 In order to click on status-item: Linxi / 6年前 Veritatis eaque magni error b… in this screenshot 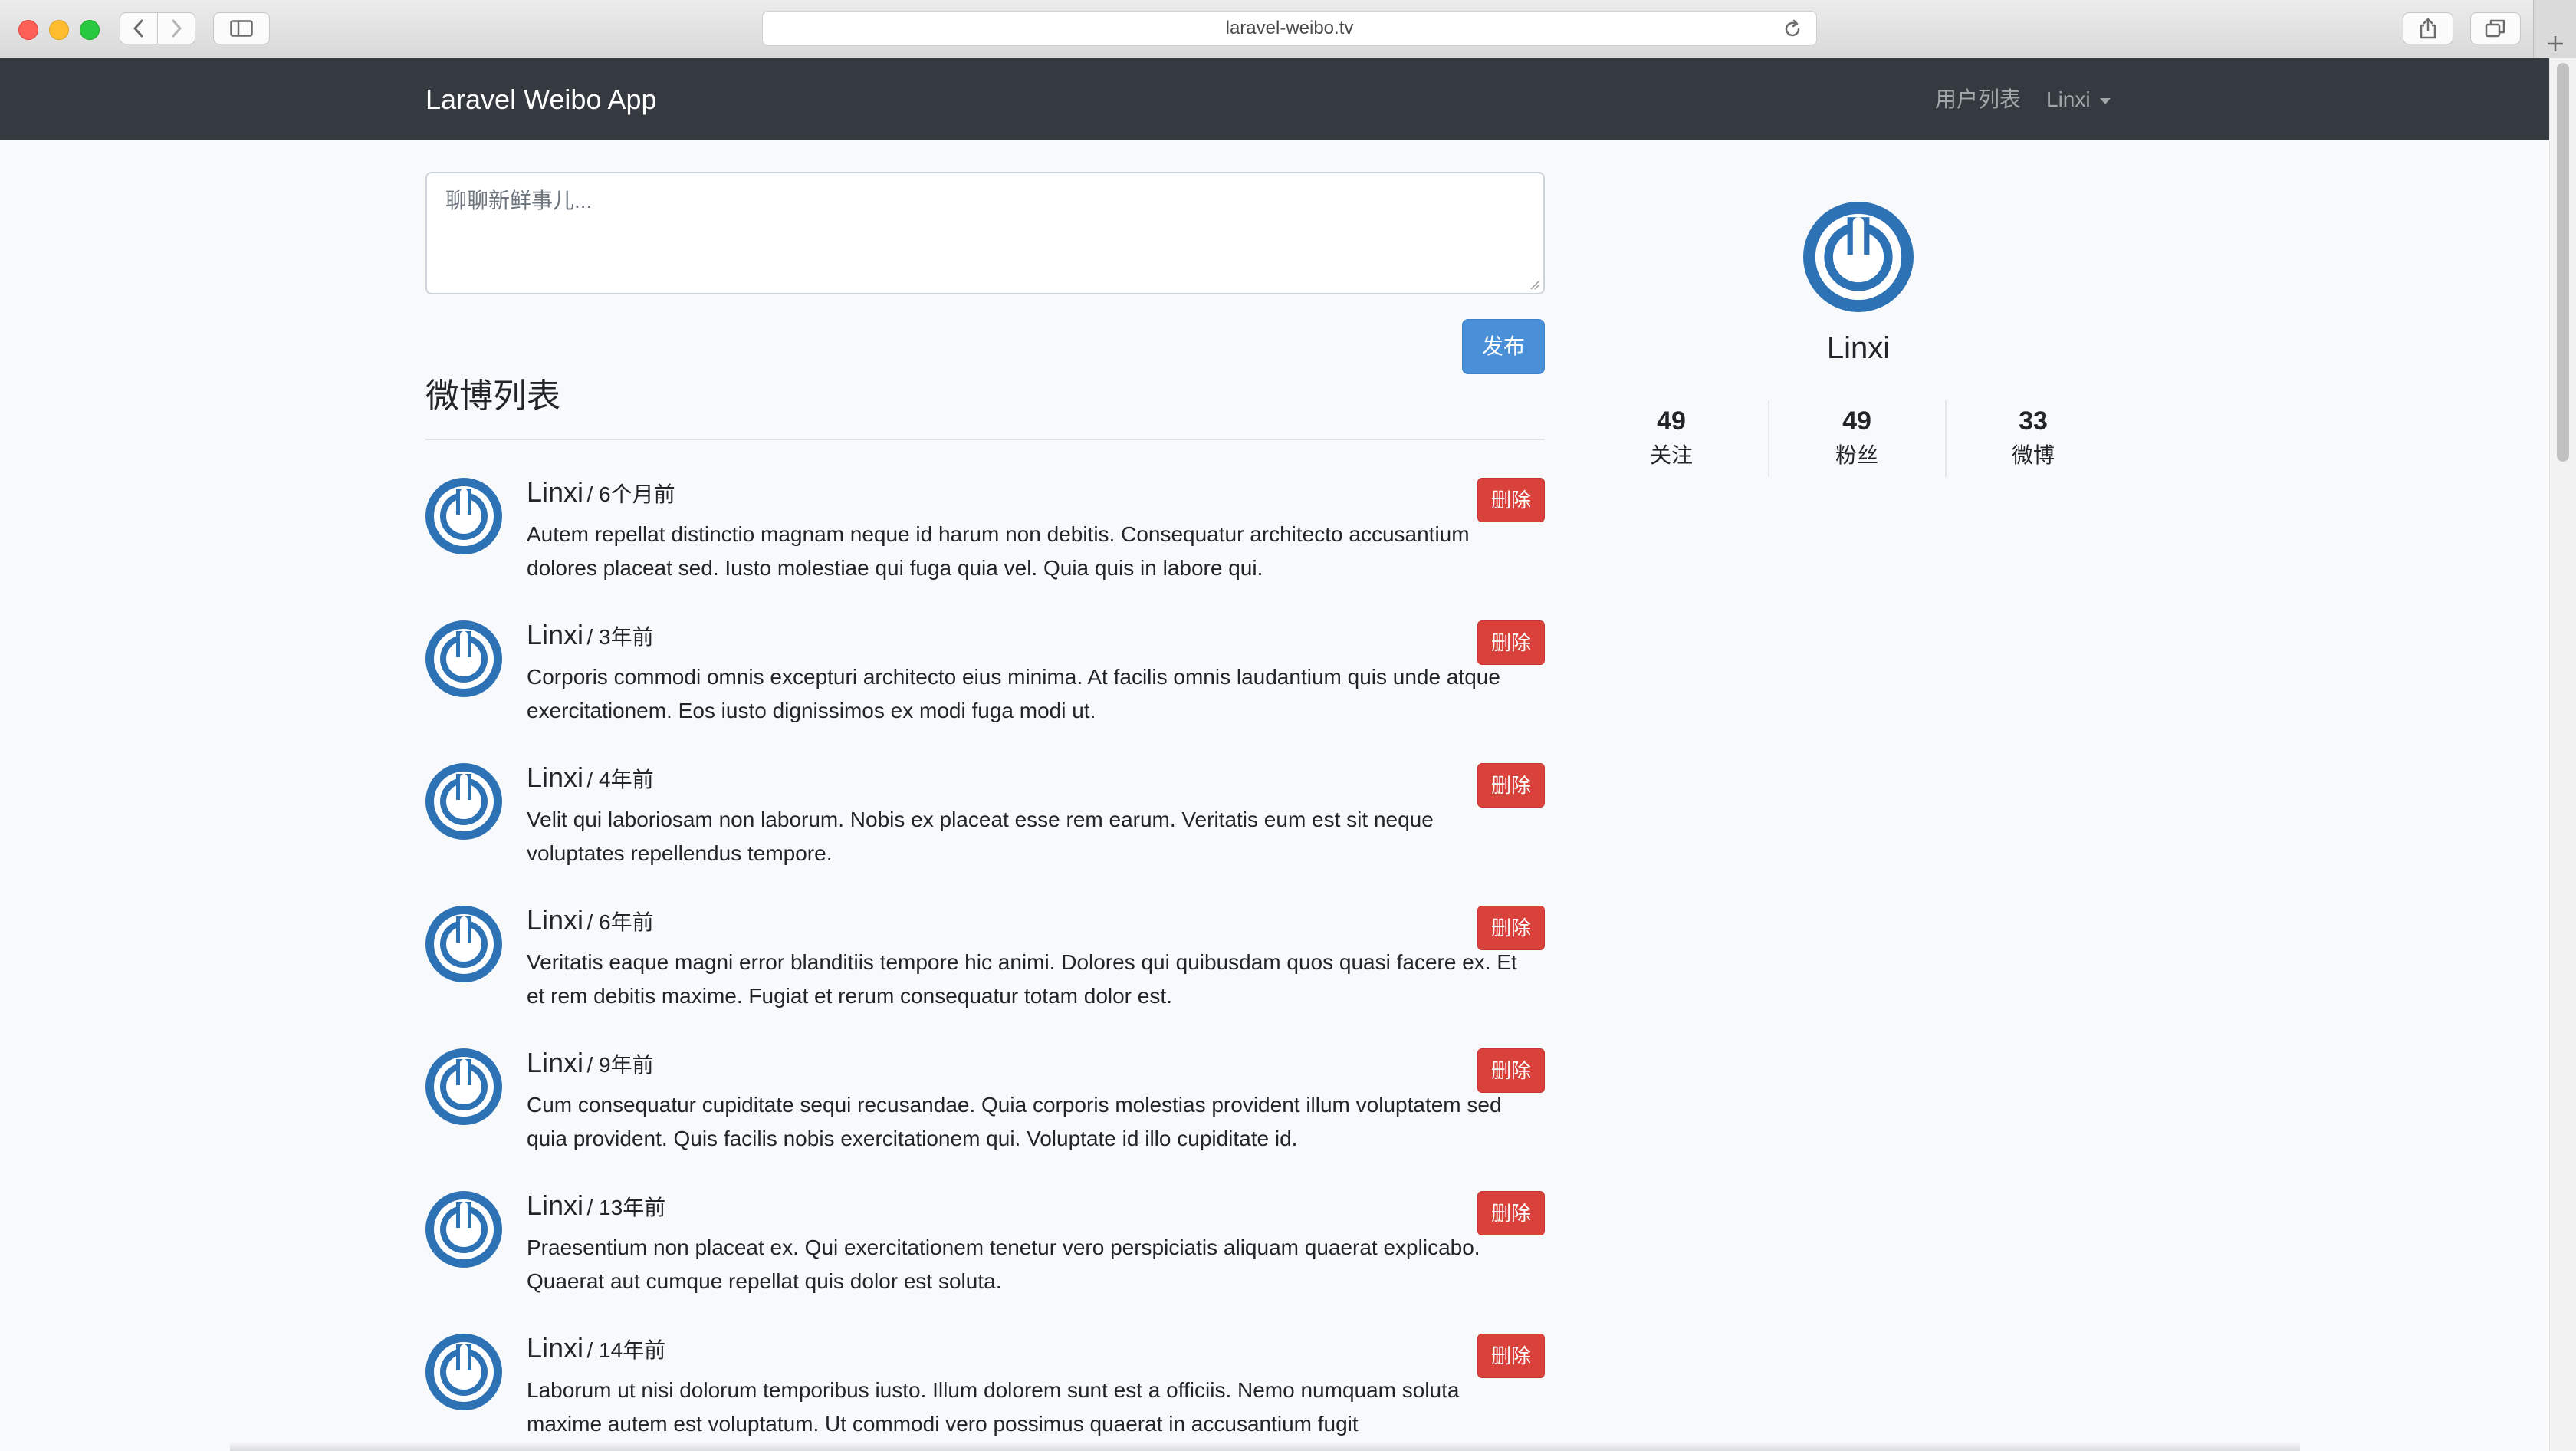, I will do `click(986, 962)`.